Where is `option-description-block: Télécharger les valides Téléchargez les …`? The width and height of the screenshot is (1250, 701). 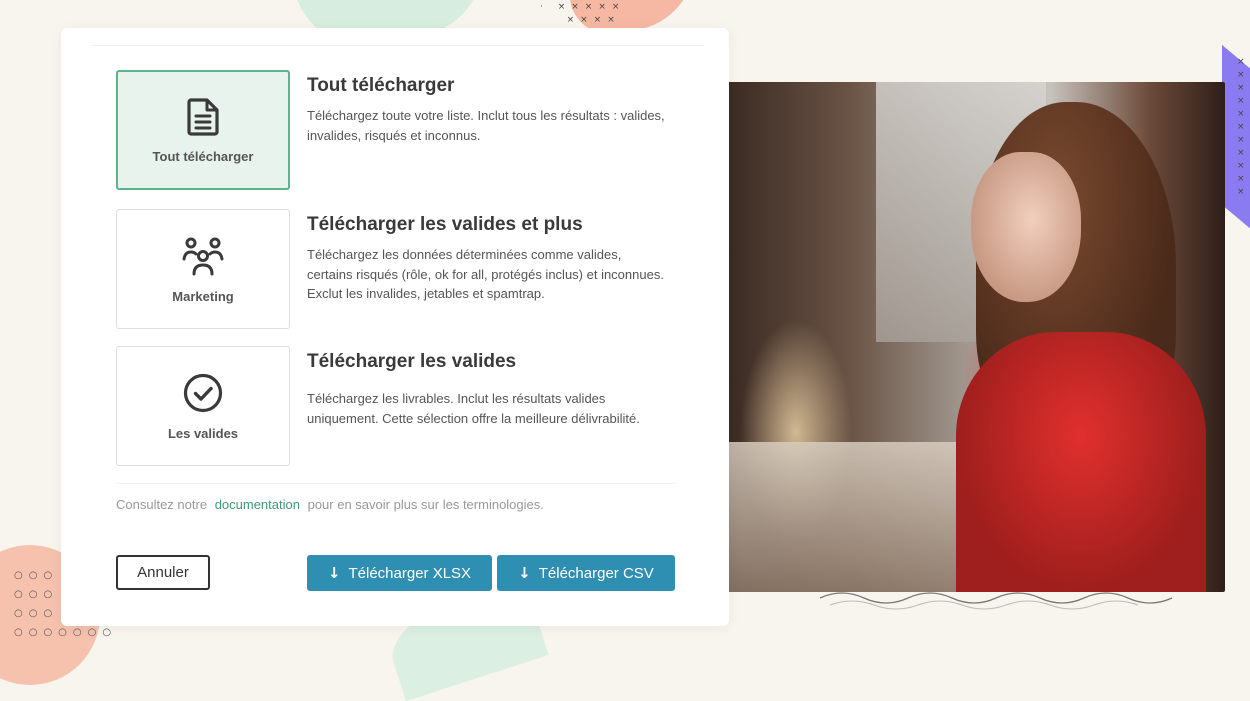 option-description-block: Télécharger les valides Téléchargez les … is located at coordinates (487, 389).